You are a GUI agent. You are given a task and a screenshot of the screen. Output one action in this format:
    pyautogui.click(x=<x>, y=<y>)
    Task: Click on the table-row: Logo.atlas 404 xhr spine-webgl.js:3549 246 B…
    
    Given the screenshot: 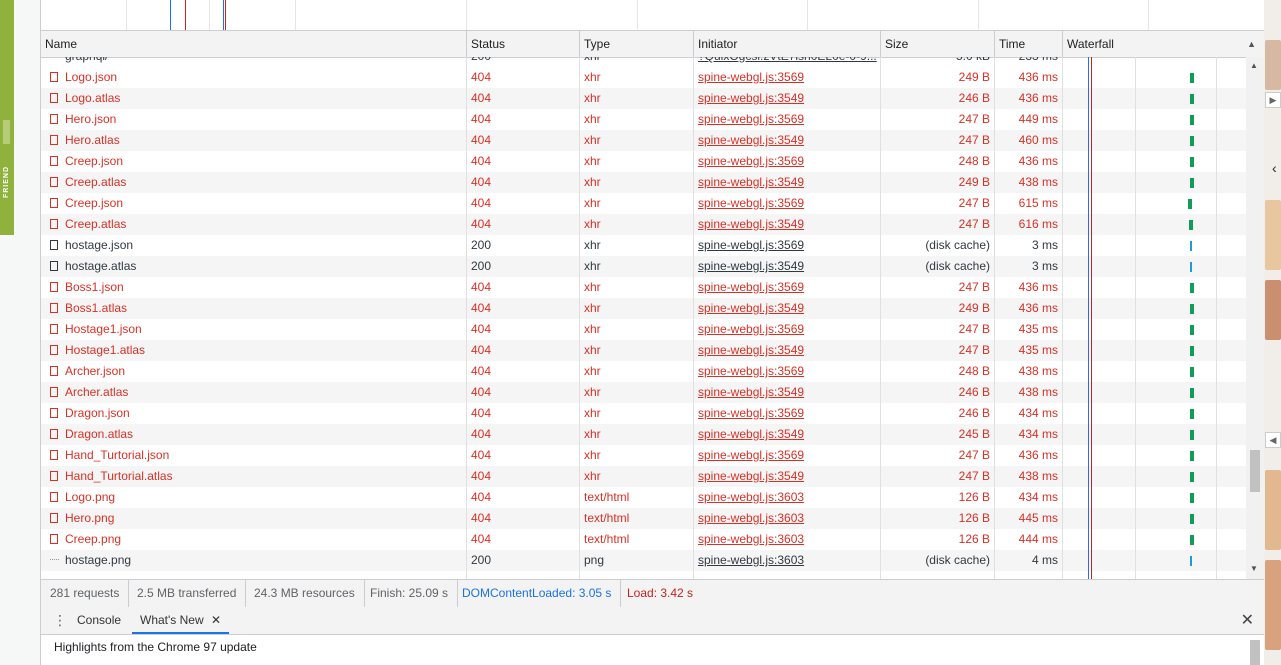 What is the action you would take?
    pyautogui.click(x=643, y=98)
    